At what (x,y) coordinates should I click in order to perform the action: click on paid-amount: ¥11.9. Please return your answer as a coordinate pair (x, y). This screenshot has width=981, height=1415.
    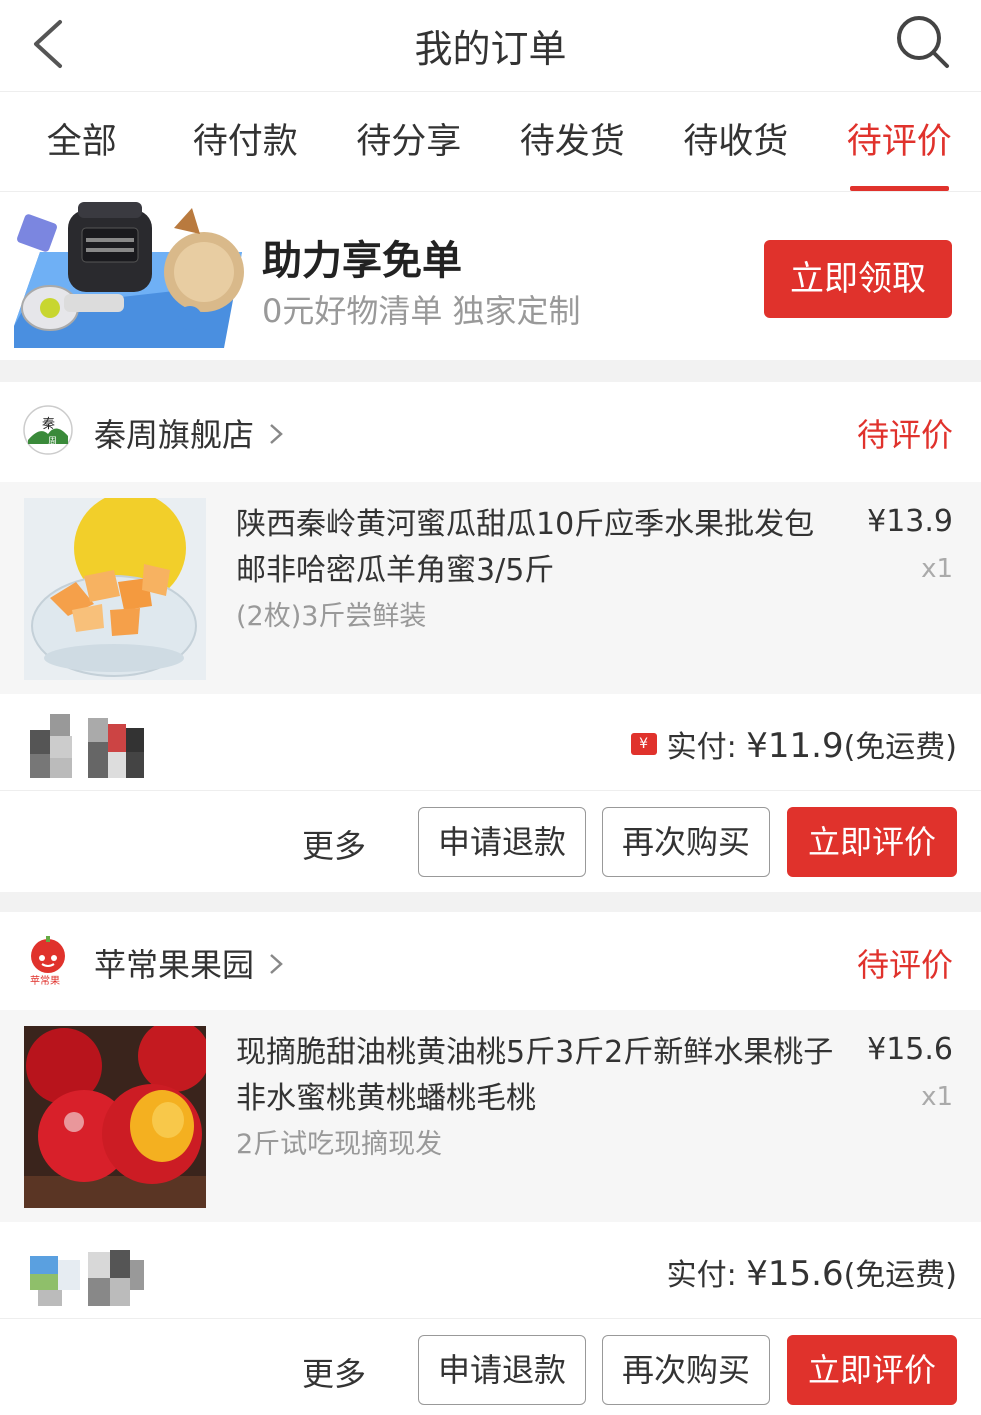
    Looking at the image, I should click on (795, 746).